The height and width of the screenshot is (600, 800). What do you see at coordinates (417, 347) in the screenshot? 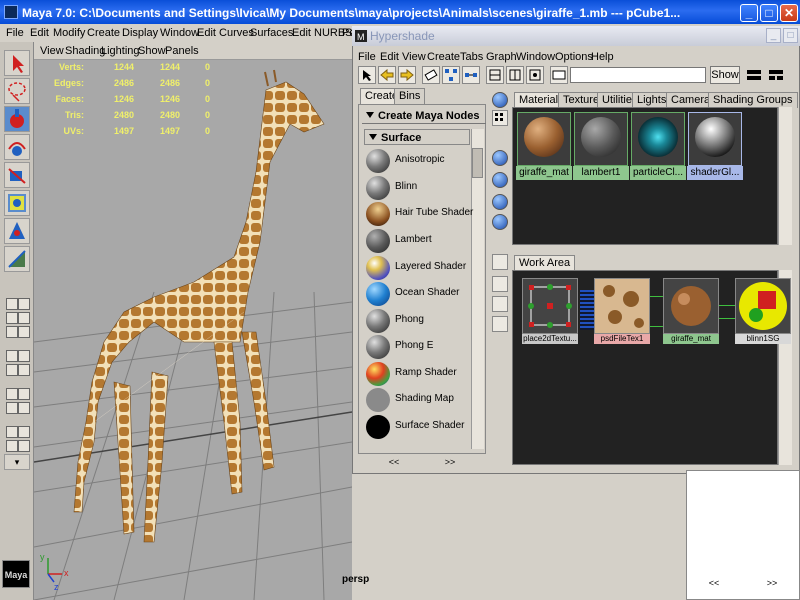
I see `node-phong-e: Phong E` at bounding box center [417, 347].